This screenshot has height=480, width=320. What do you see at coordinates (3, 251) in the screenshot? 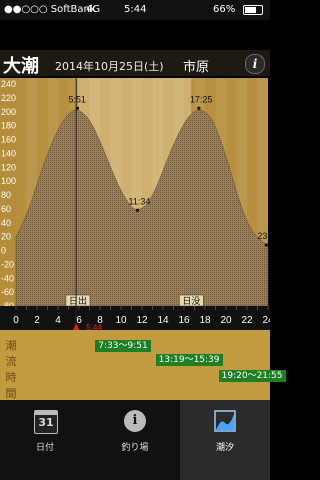
I see `y-tick-label: 0` at bounding box center [3, 251].